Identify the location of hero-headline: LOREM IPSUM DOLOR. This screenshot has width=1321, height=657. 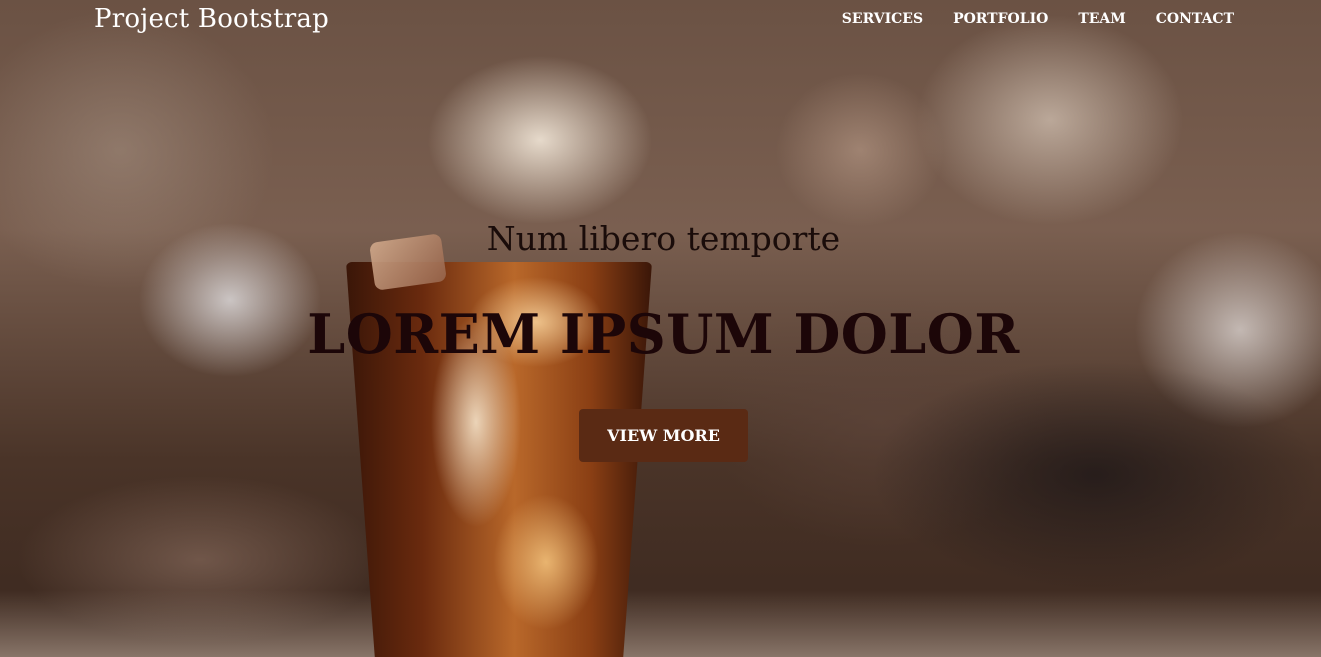
(663, 334).